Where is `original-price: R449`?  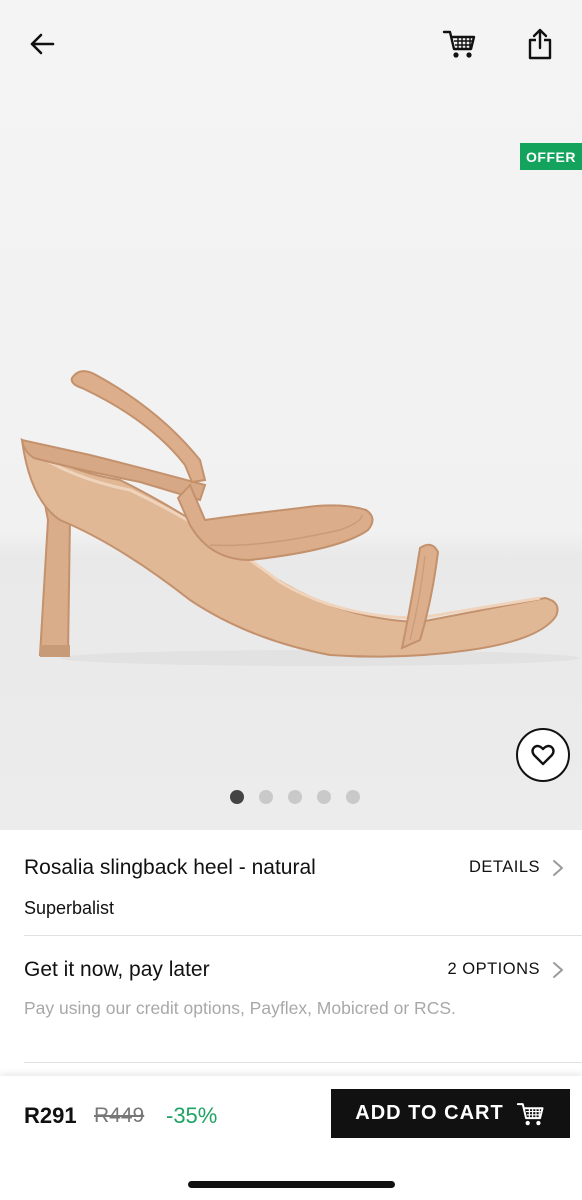 original-price: R449 is located at coordinates (119, 1115).